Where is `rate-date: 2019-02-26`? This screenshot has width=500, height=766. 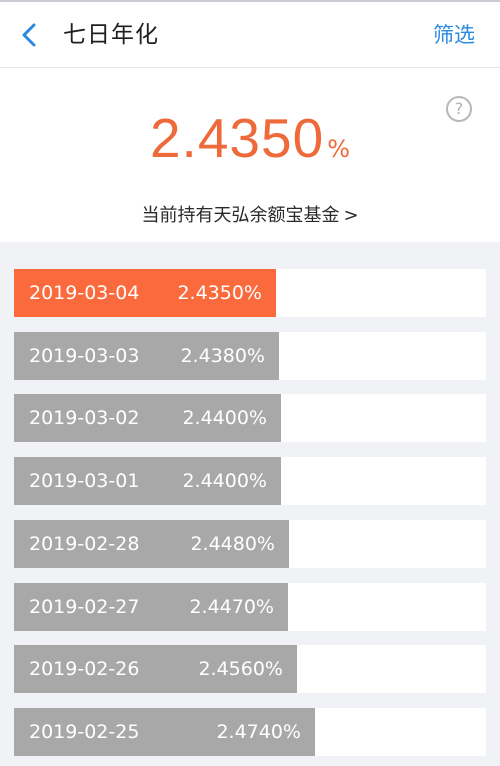 rate-date: 2019-02-26 is located at coordinates (84, 669).